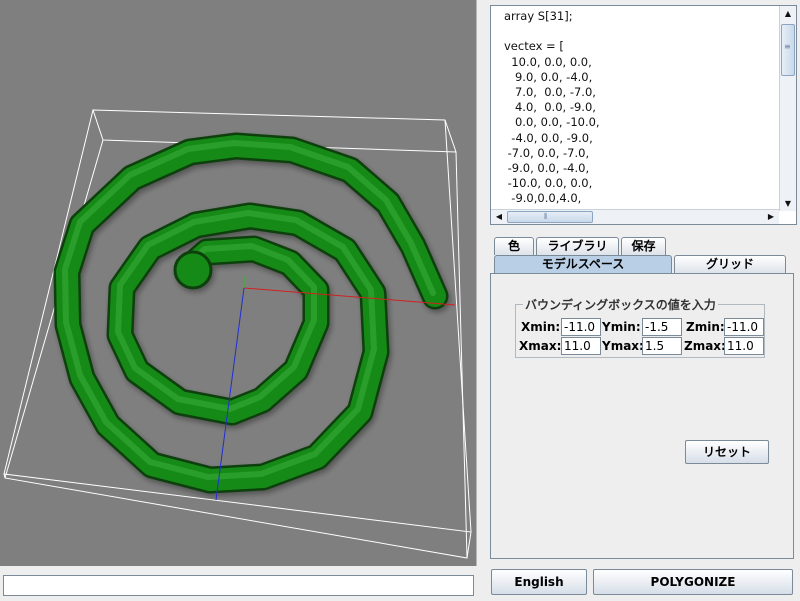 The width and height of the screenshot is (800, 601). Describe the element at coordinates (193, 270) in the screenshot. I see `spiral-end-cap` at that location.